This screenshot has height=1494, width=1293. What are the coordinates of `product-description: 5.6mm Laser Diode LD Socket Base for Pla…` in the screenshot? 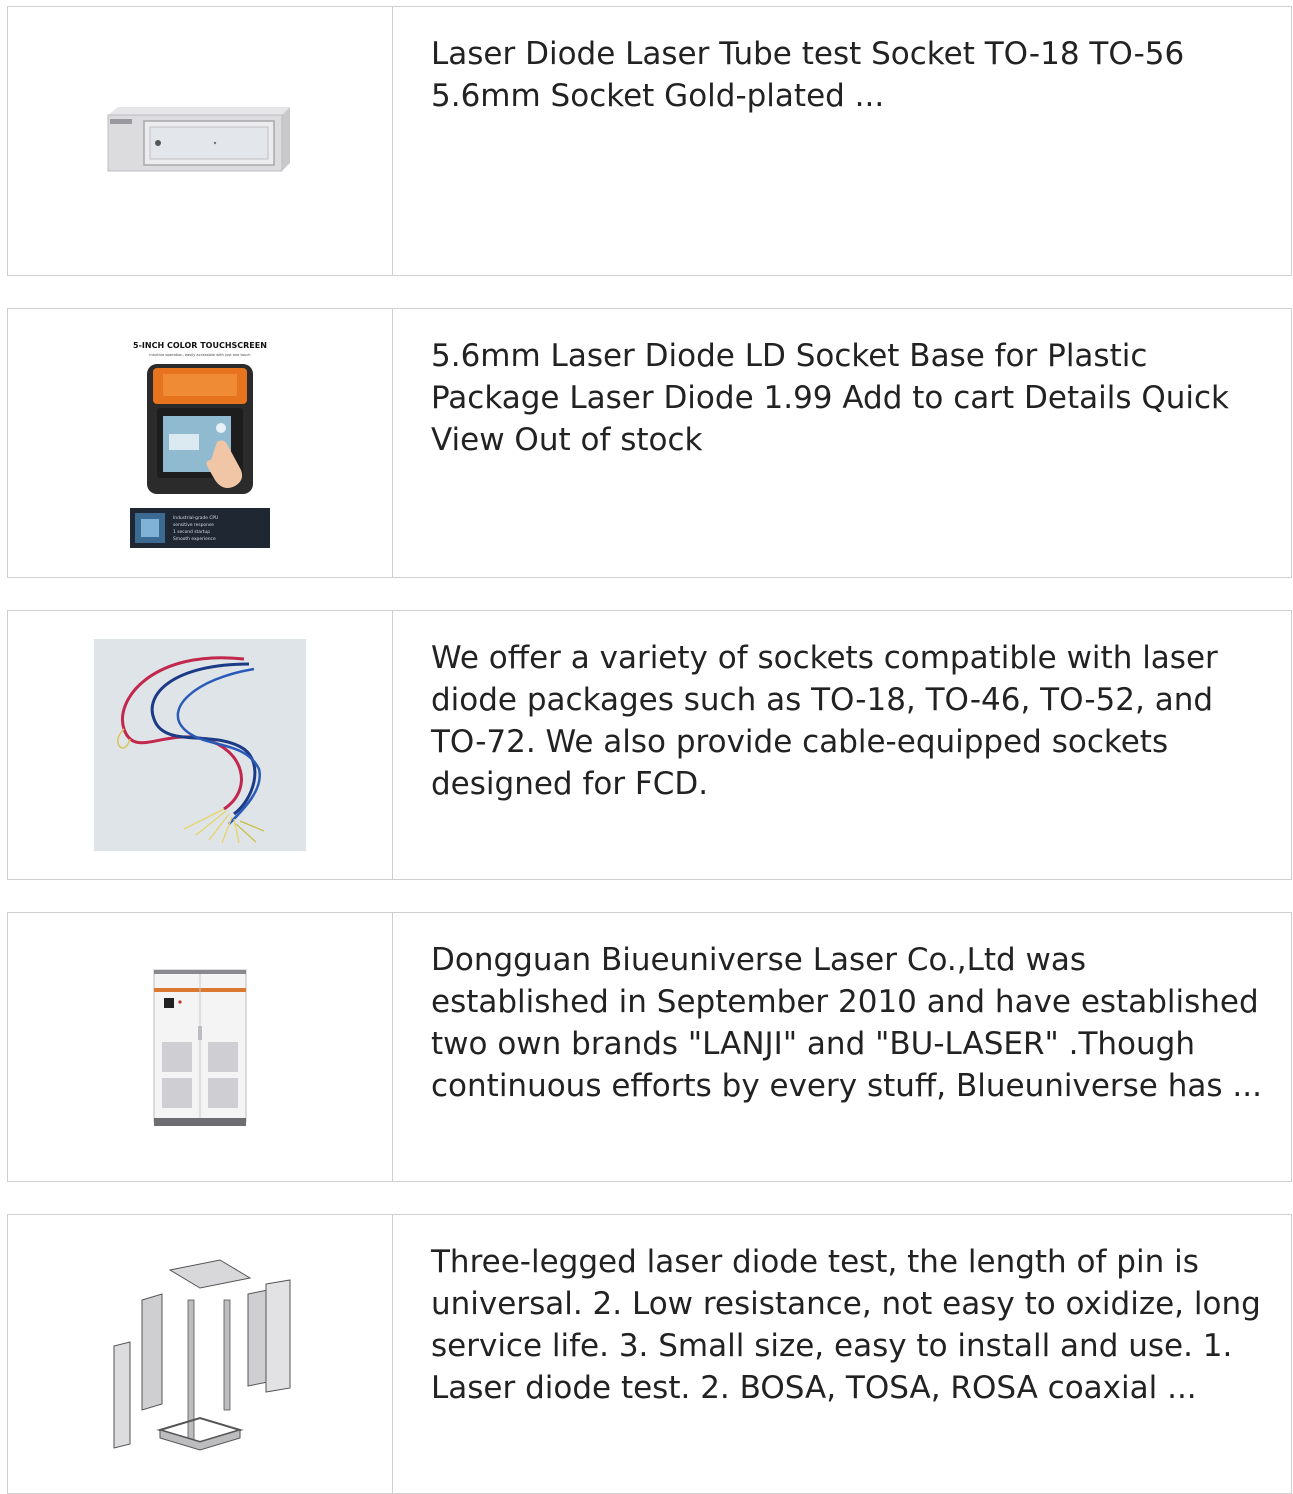 It's located at (842, 443).